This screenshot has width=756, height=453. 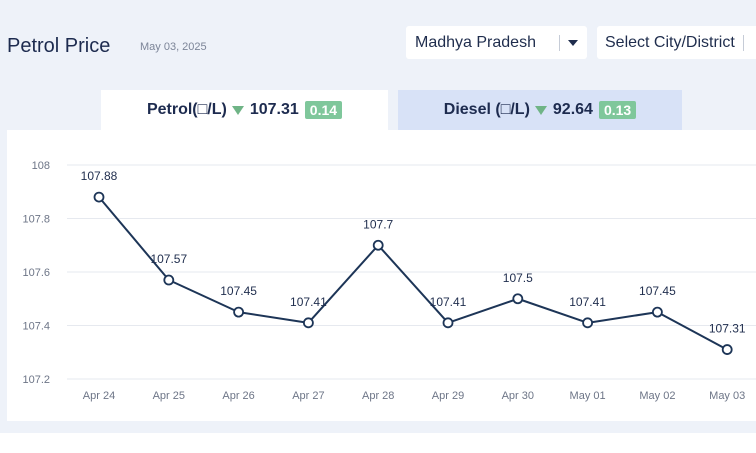 I want to click on x-tick-label: Apr 27, so click(x=308, y=396).